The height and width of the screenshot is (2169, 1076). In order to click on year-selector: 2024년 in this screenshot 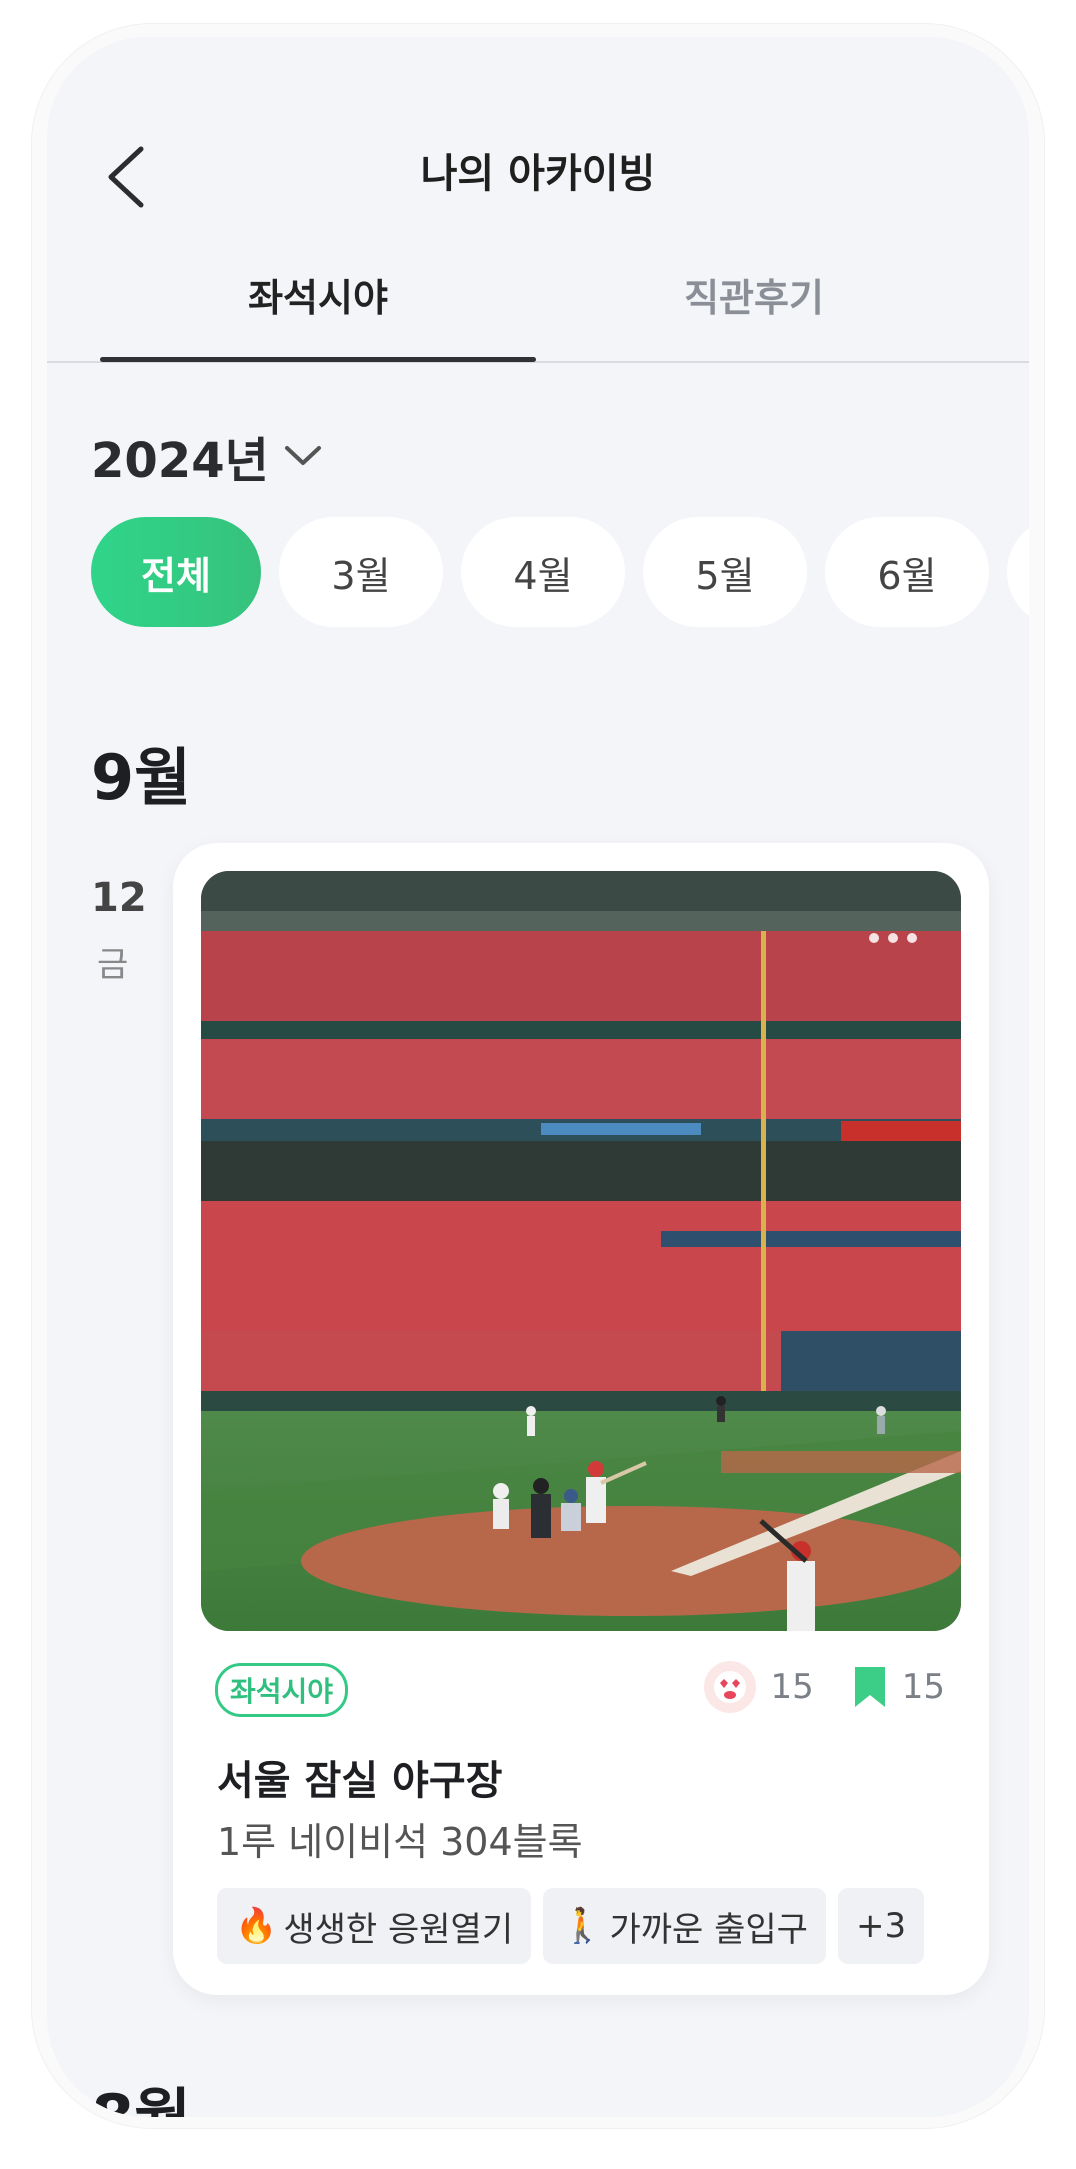, I will do `click(208, 456)`.